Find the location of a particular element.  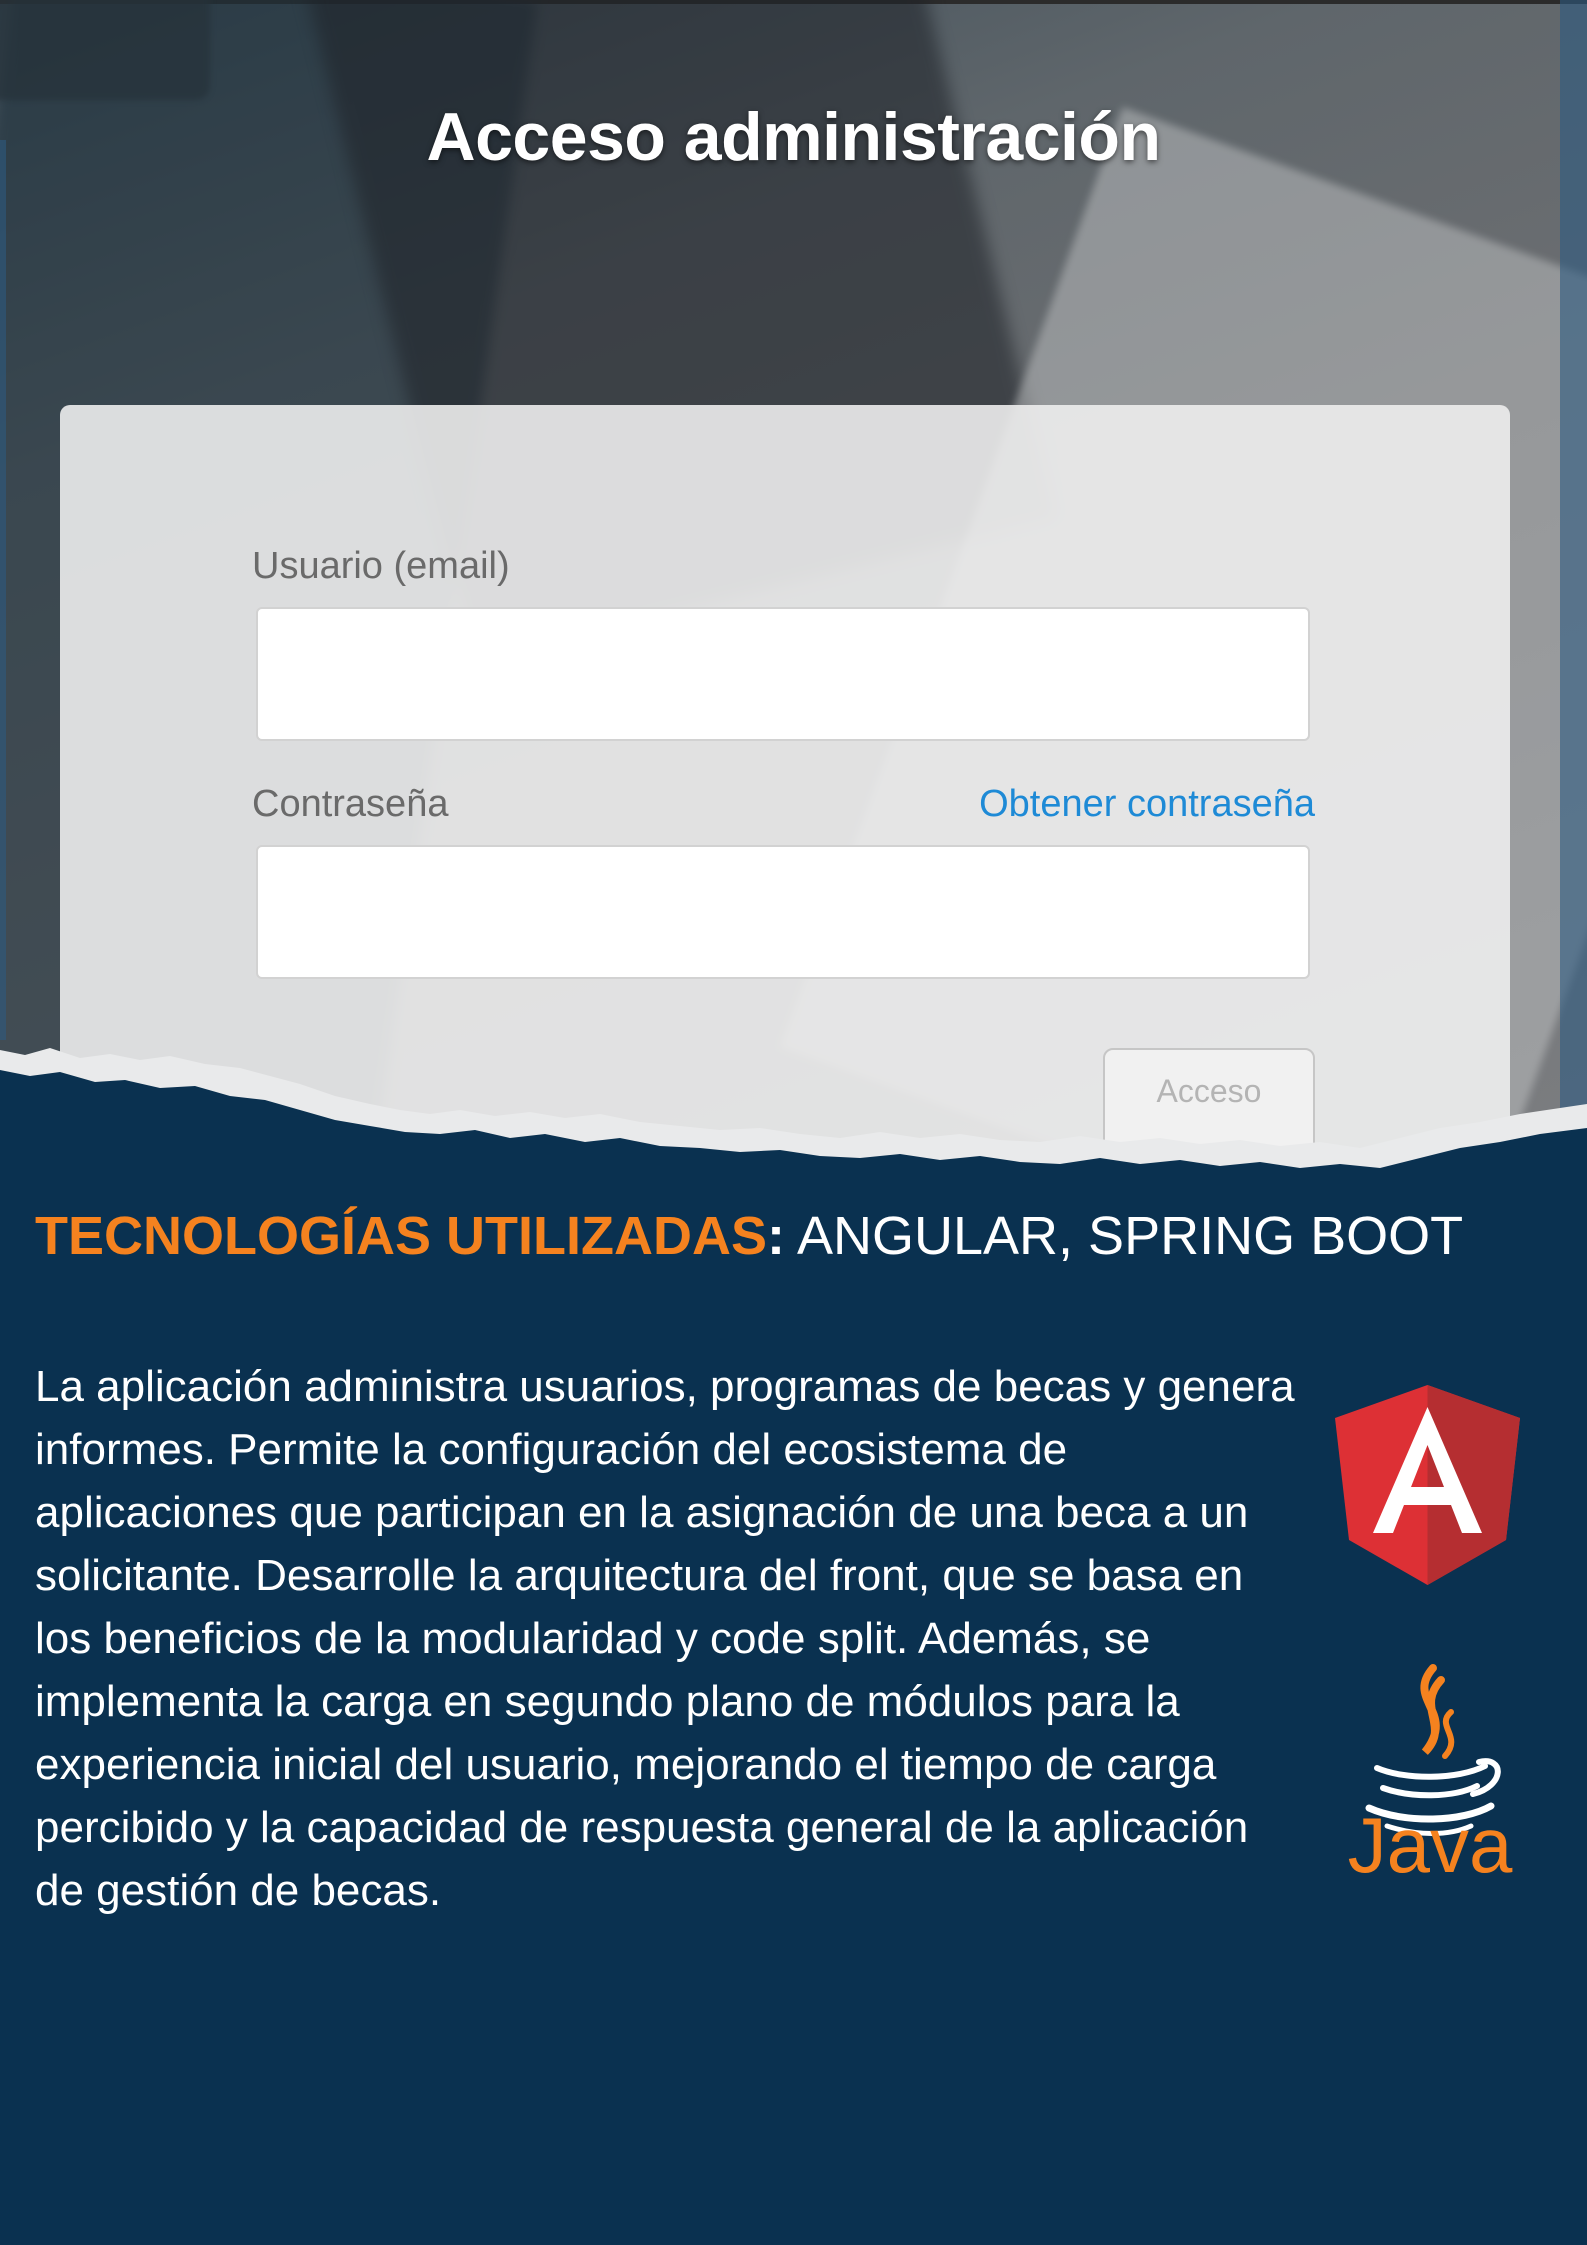

login-title: Acceso administración is located at coordinates (793, 137).